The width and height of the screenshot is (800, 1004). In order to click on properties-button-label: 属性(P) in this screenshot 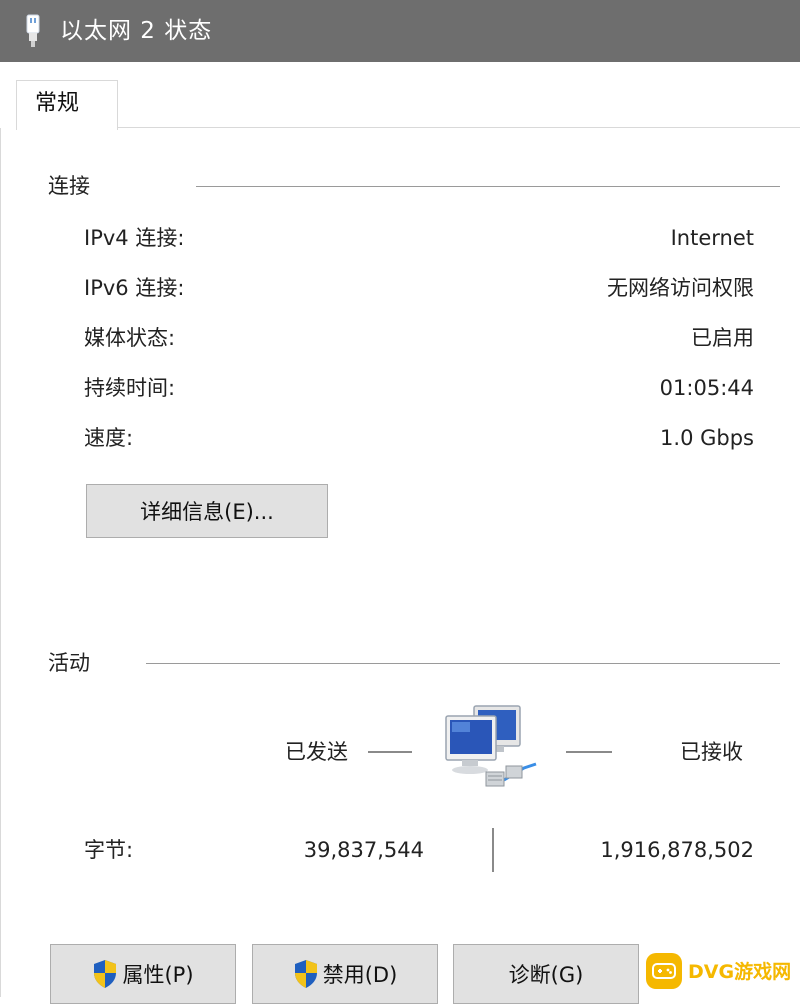, I will do `click(158, 975)`.